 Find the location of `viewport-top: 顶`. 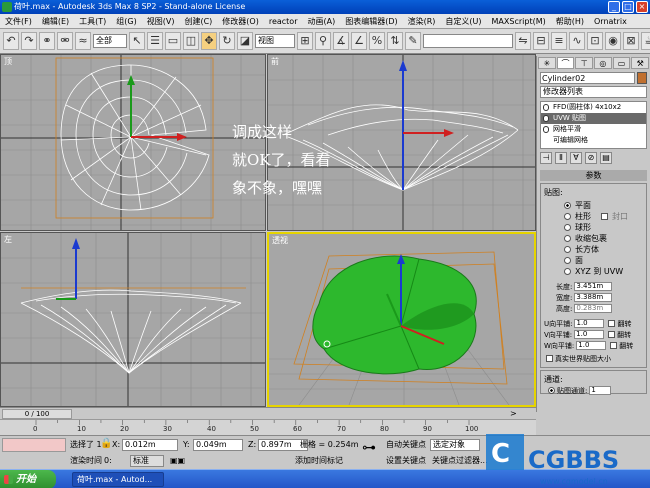

viewport-top: 顶 is located at coordinates (133, 142).